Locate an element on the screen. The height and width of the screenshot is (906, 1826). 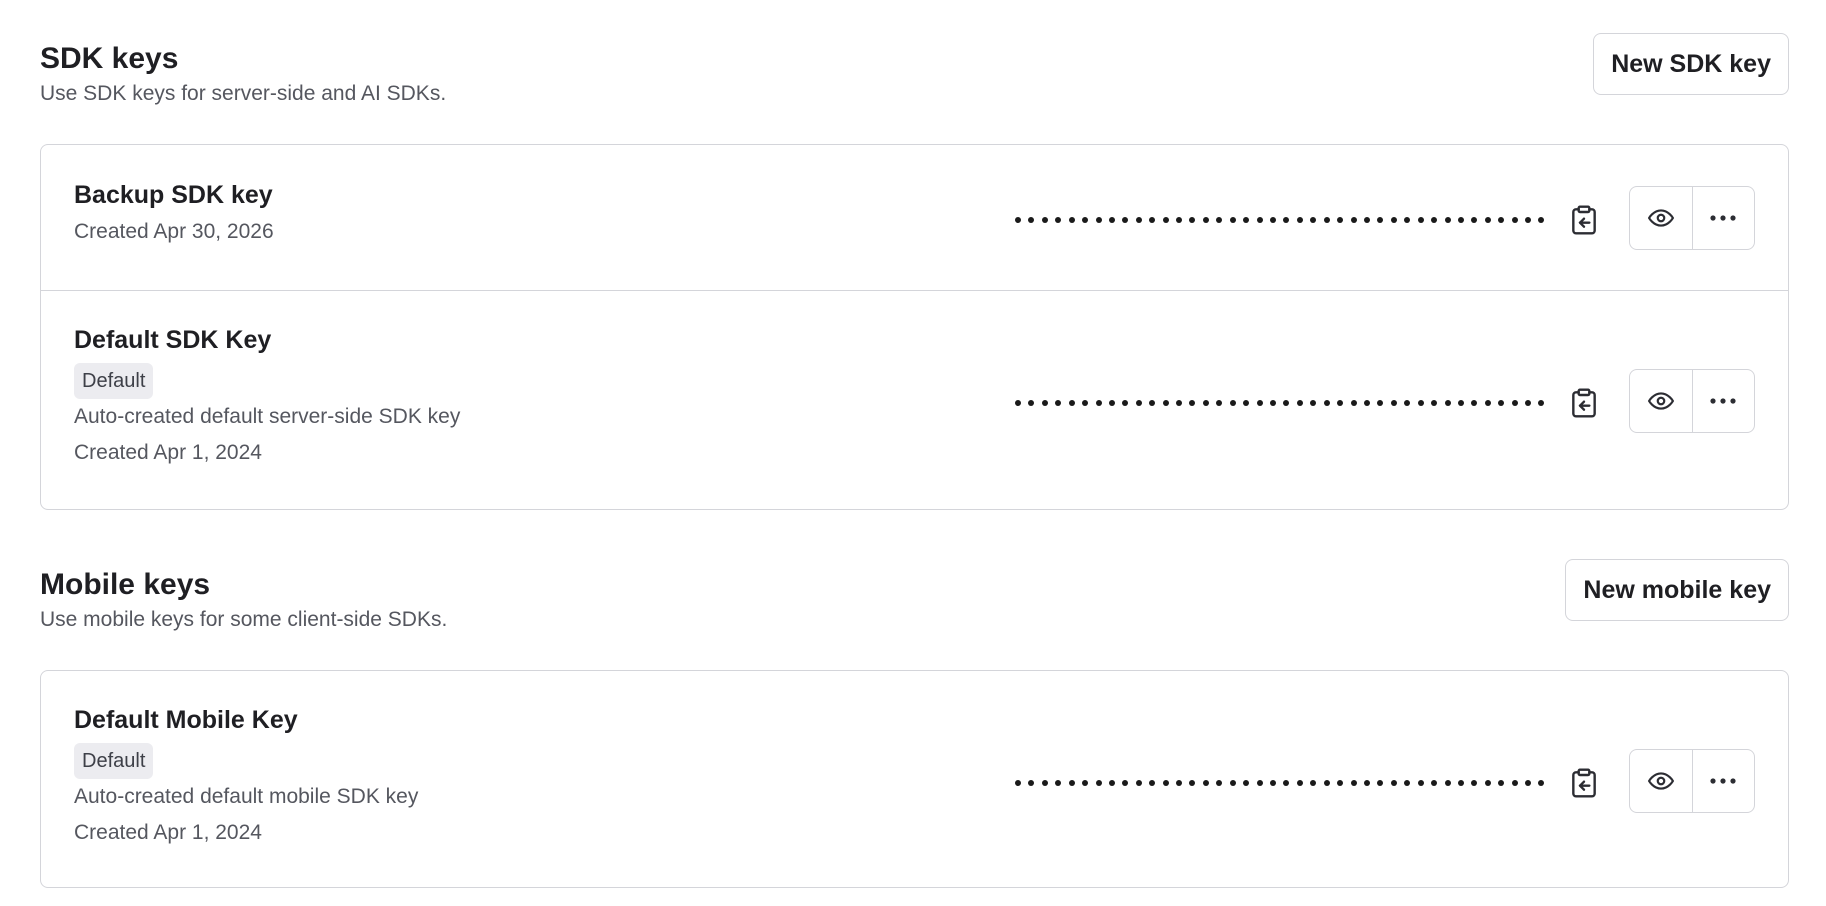
new-mobile-key-button: New mobile key is located at coordinates (1677, 590).